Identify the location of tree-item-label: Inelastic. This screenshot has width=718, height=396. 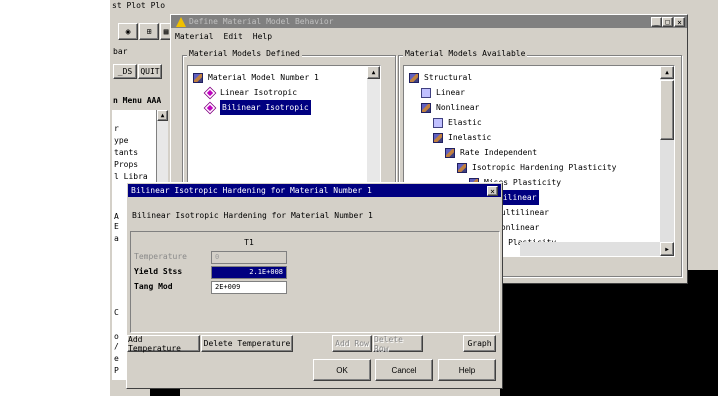
(470, 137).